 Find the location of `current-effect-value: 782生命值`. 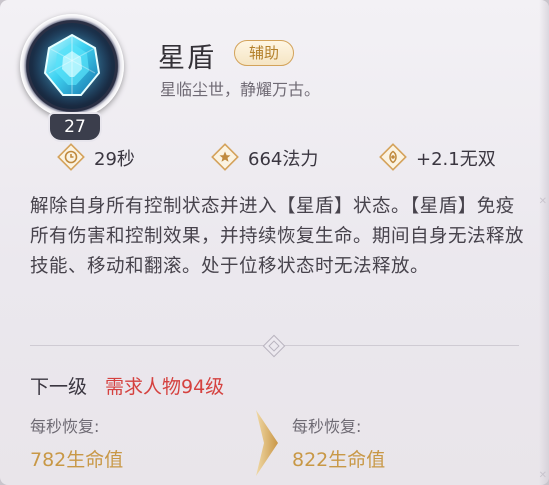

current-effect-value: 782生命值 is located at coordinates (77, 460).